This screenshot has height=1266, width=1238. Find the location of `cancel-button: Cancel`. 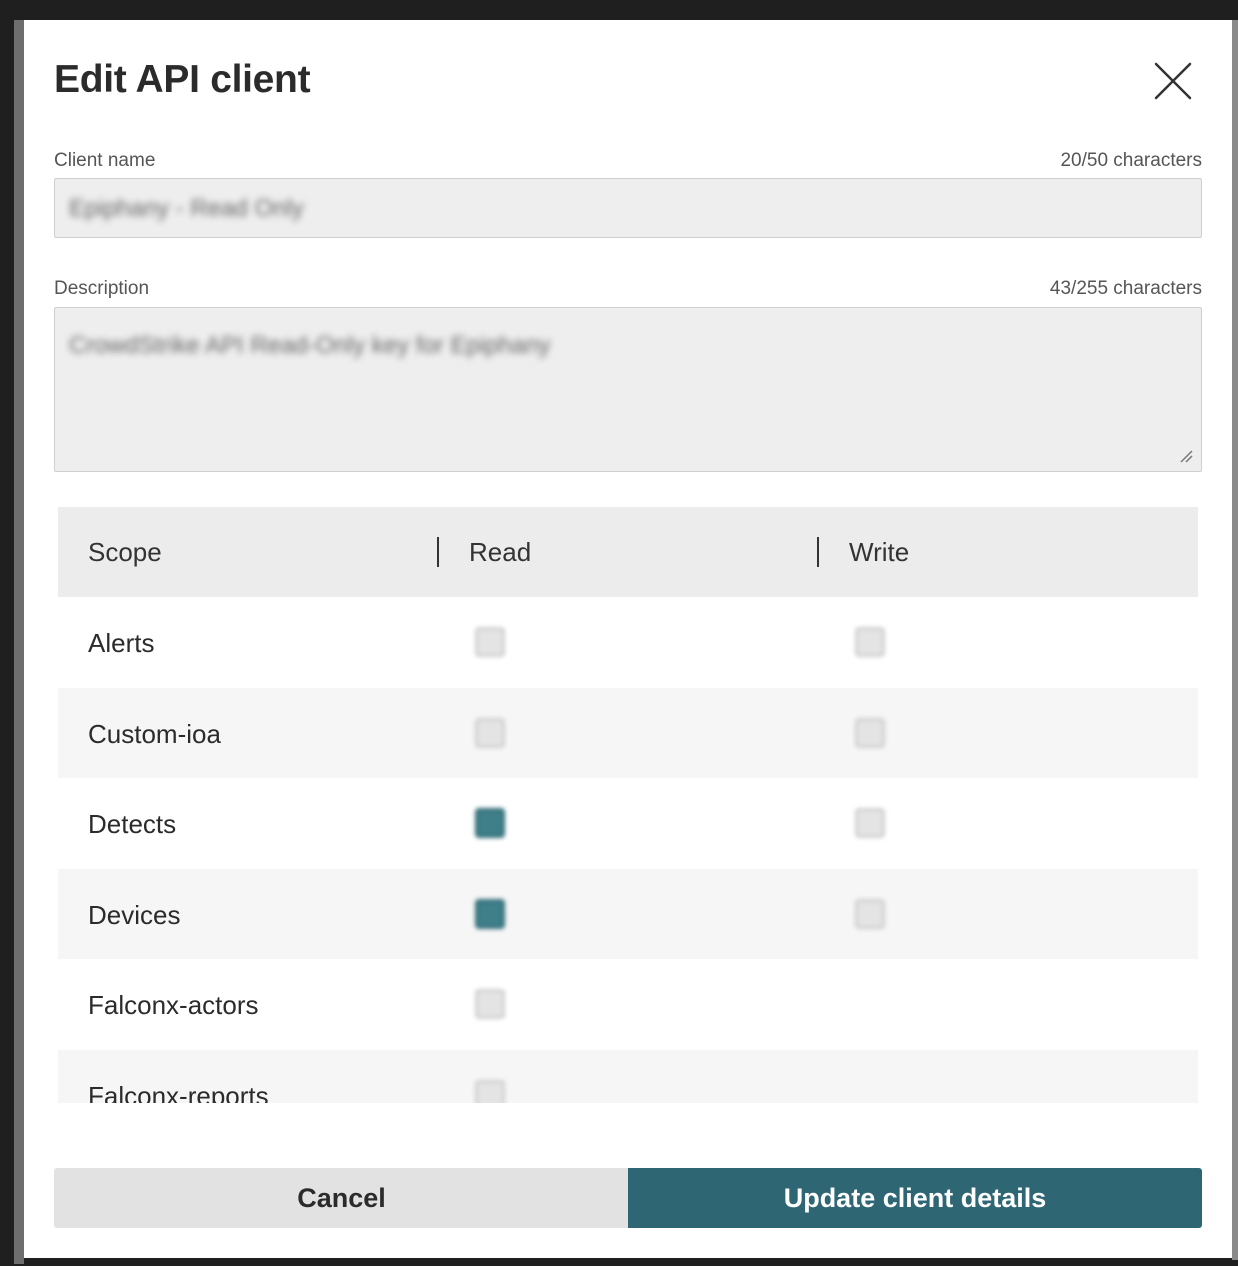

cancel-button: Cancel is located at coordinates (341, 1198).